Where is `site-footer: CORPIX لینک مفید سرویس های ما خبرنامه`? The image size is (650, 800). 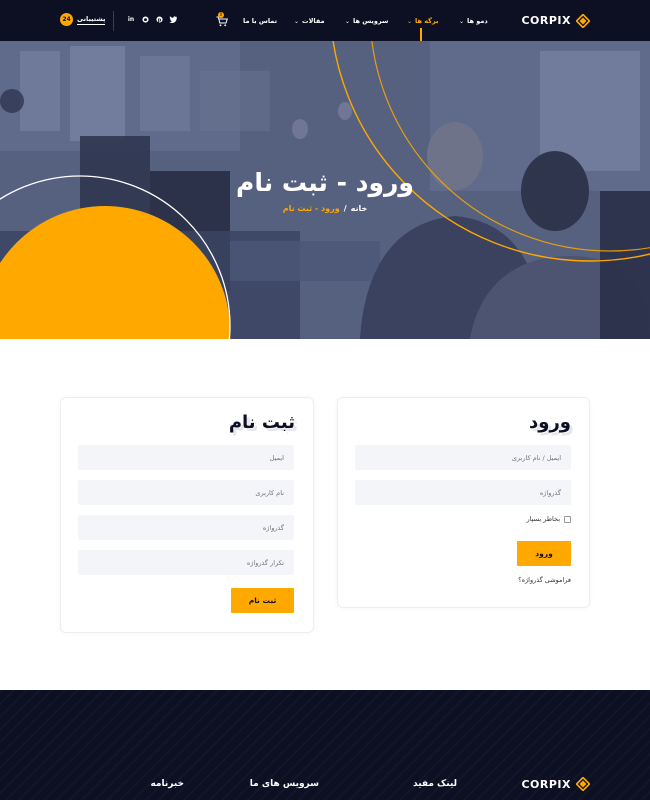 site-footer: CORPIX لینک مفید سرویس های ما خبرنامه is located at coordinates (325, 745).